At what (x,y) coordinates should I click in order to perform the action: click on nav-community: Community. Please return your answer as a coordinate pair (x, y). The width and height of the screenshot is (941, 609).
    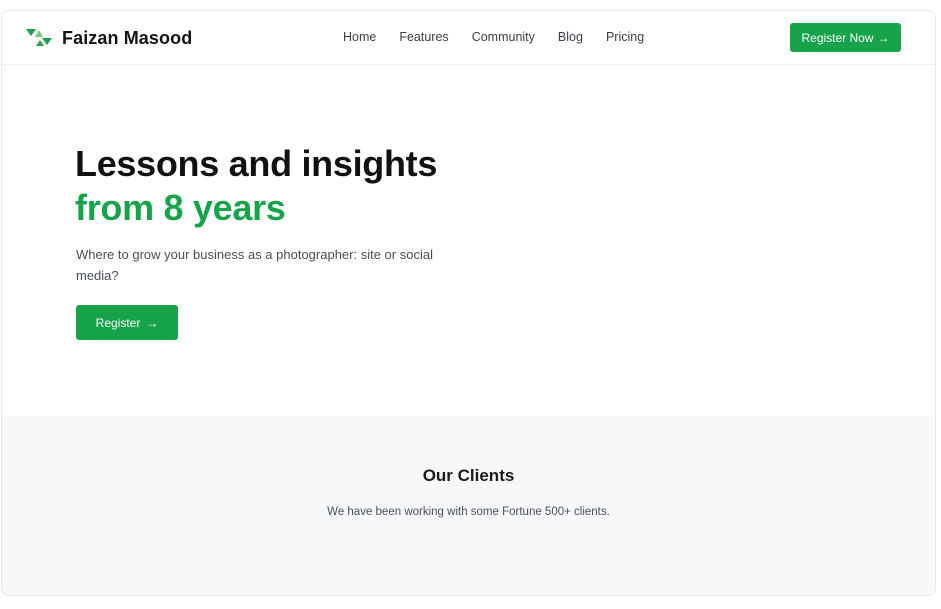
    Looking at the image, I should click on (503, 37).